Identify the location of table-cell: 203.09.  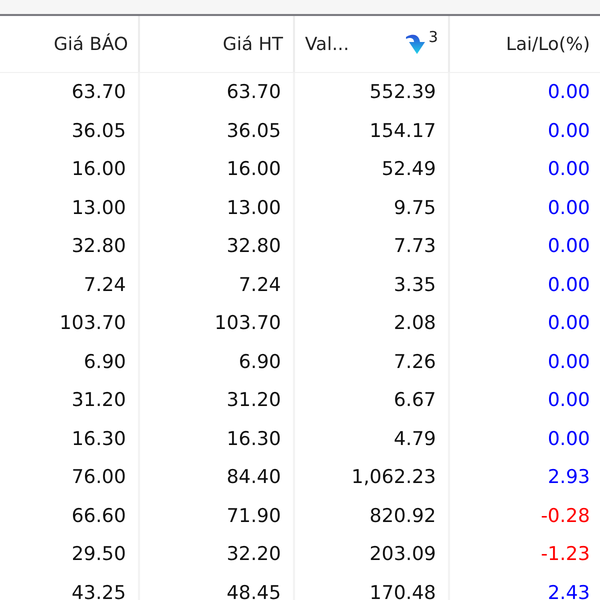
(372, 554).